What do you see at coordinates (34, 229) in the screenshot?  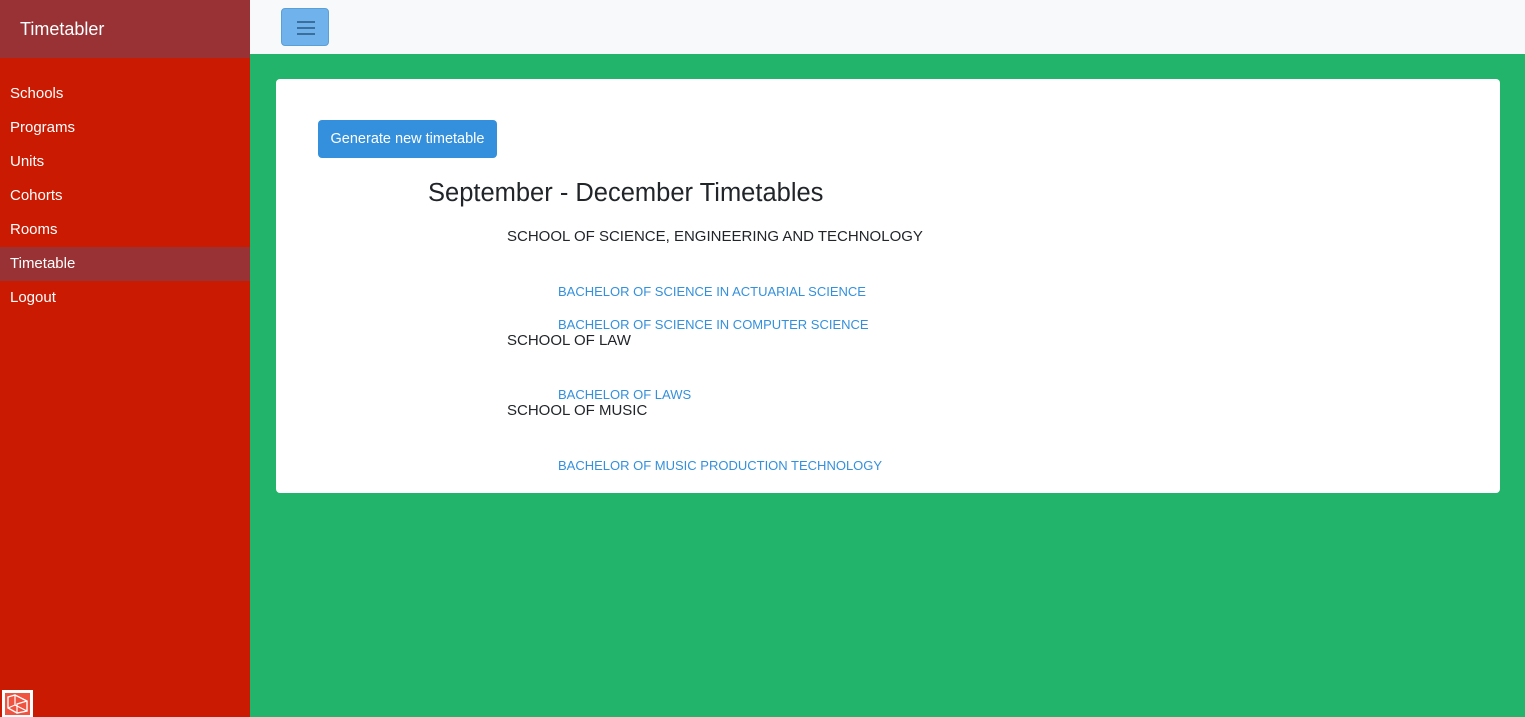 I see `sidebar-item-label: Rooms` at bounding box center [34, 229].